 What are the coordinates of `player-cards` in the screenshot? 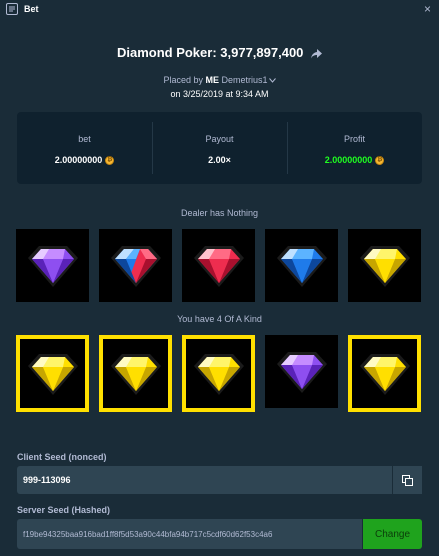 It's located at (220, 373).